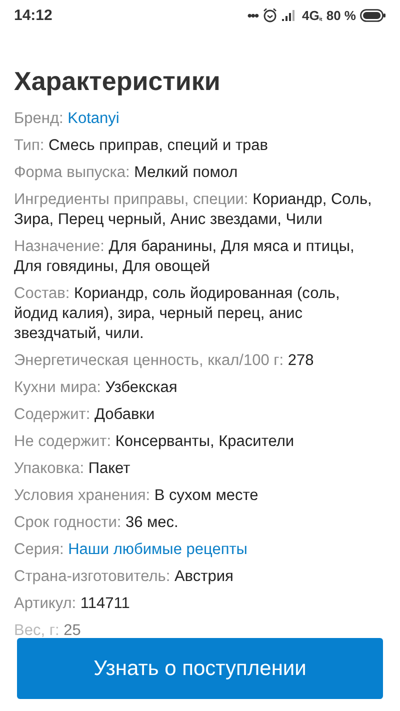 This screenshot has width=400, height=711. Describe the element at coordinates (96, 388) in the screenshot. I see `spec-row-text: Кухни мира: Узбекская` at that location.